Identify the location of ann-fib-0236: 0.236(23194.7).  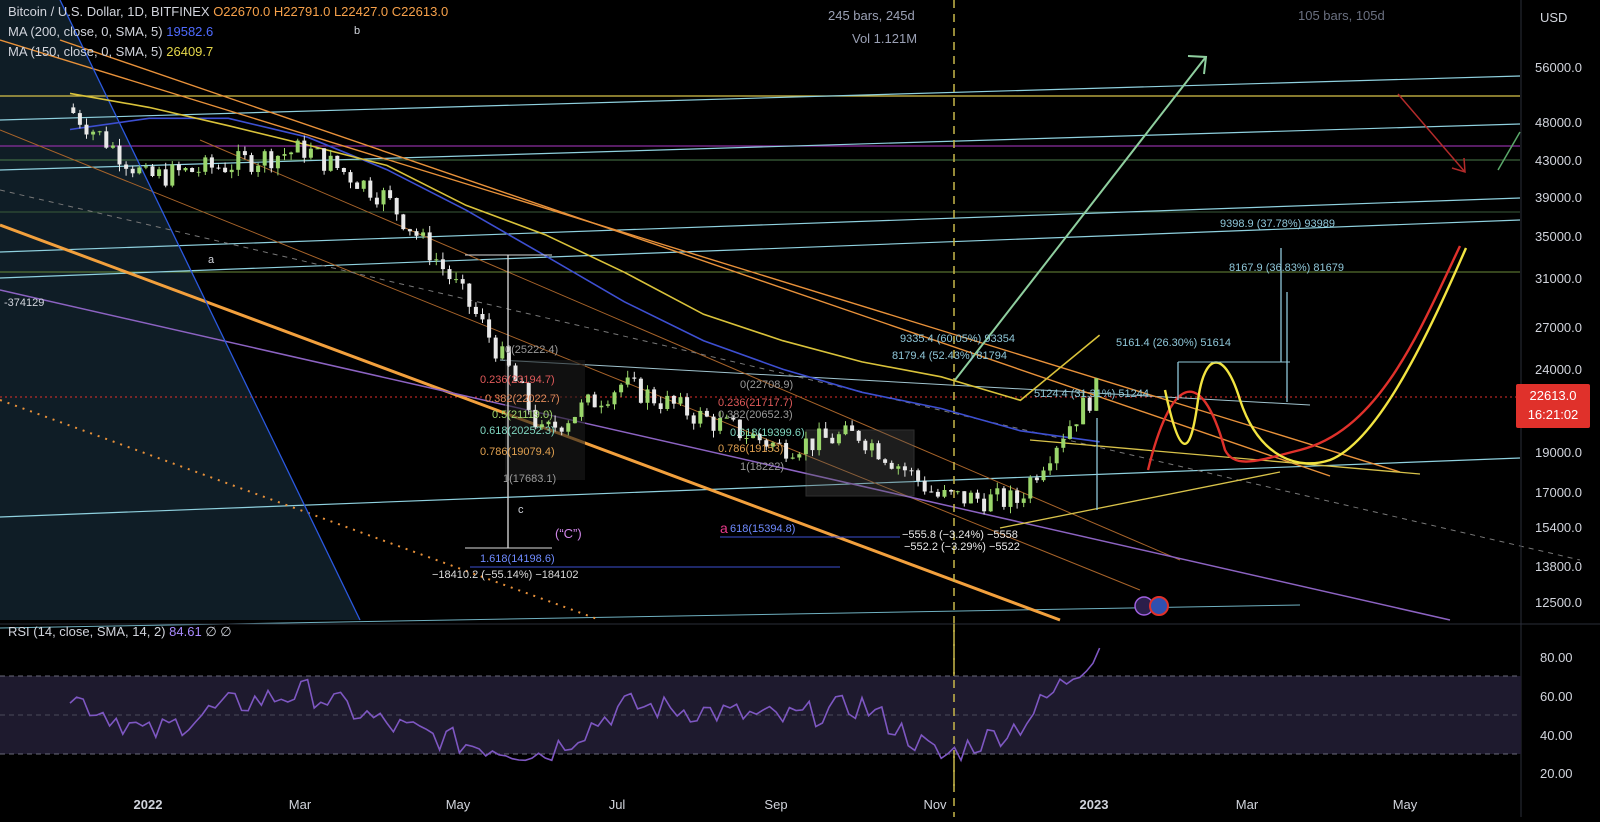
(517, 380).